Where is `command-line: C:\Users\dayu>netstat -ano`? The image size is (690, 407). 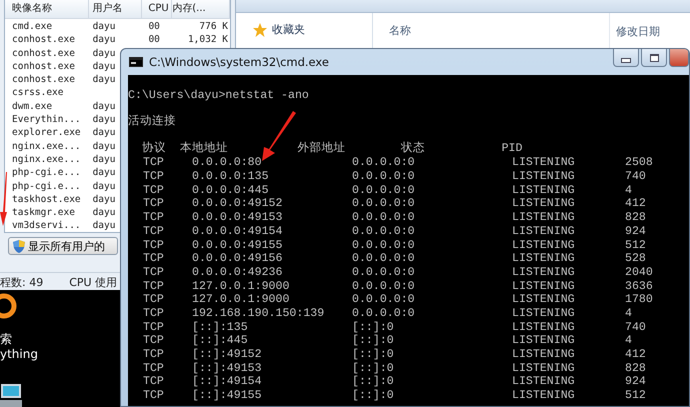
command-line: C:\Users\dayu>netstat -ano is located at coordinates (219, 96).